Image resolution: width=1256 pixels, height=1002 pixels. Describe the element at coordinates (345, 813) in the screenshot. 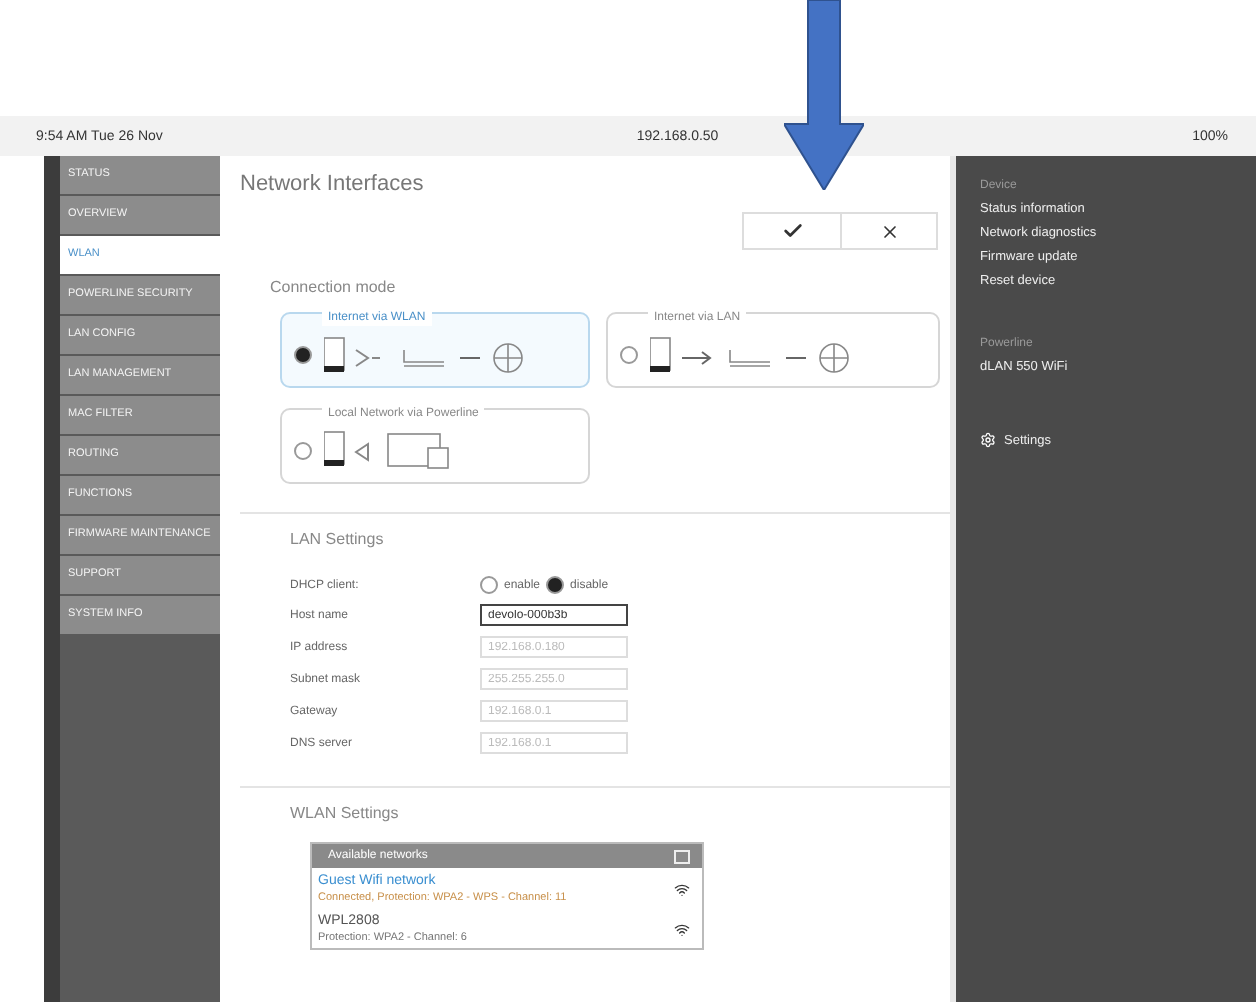

I see `section-title: WLAN Settings` at that location.